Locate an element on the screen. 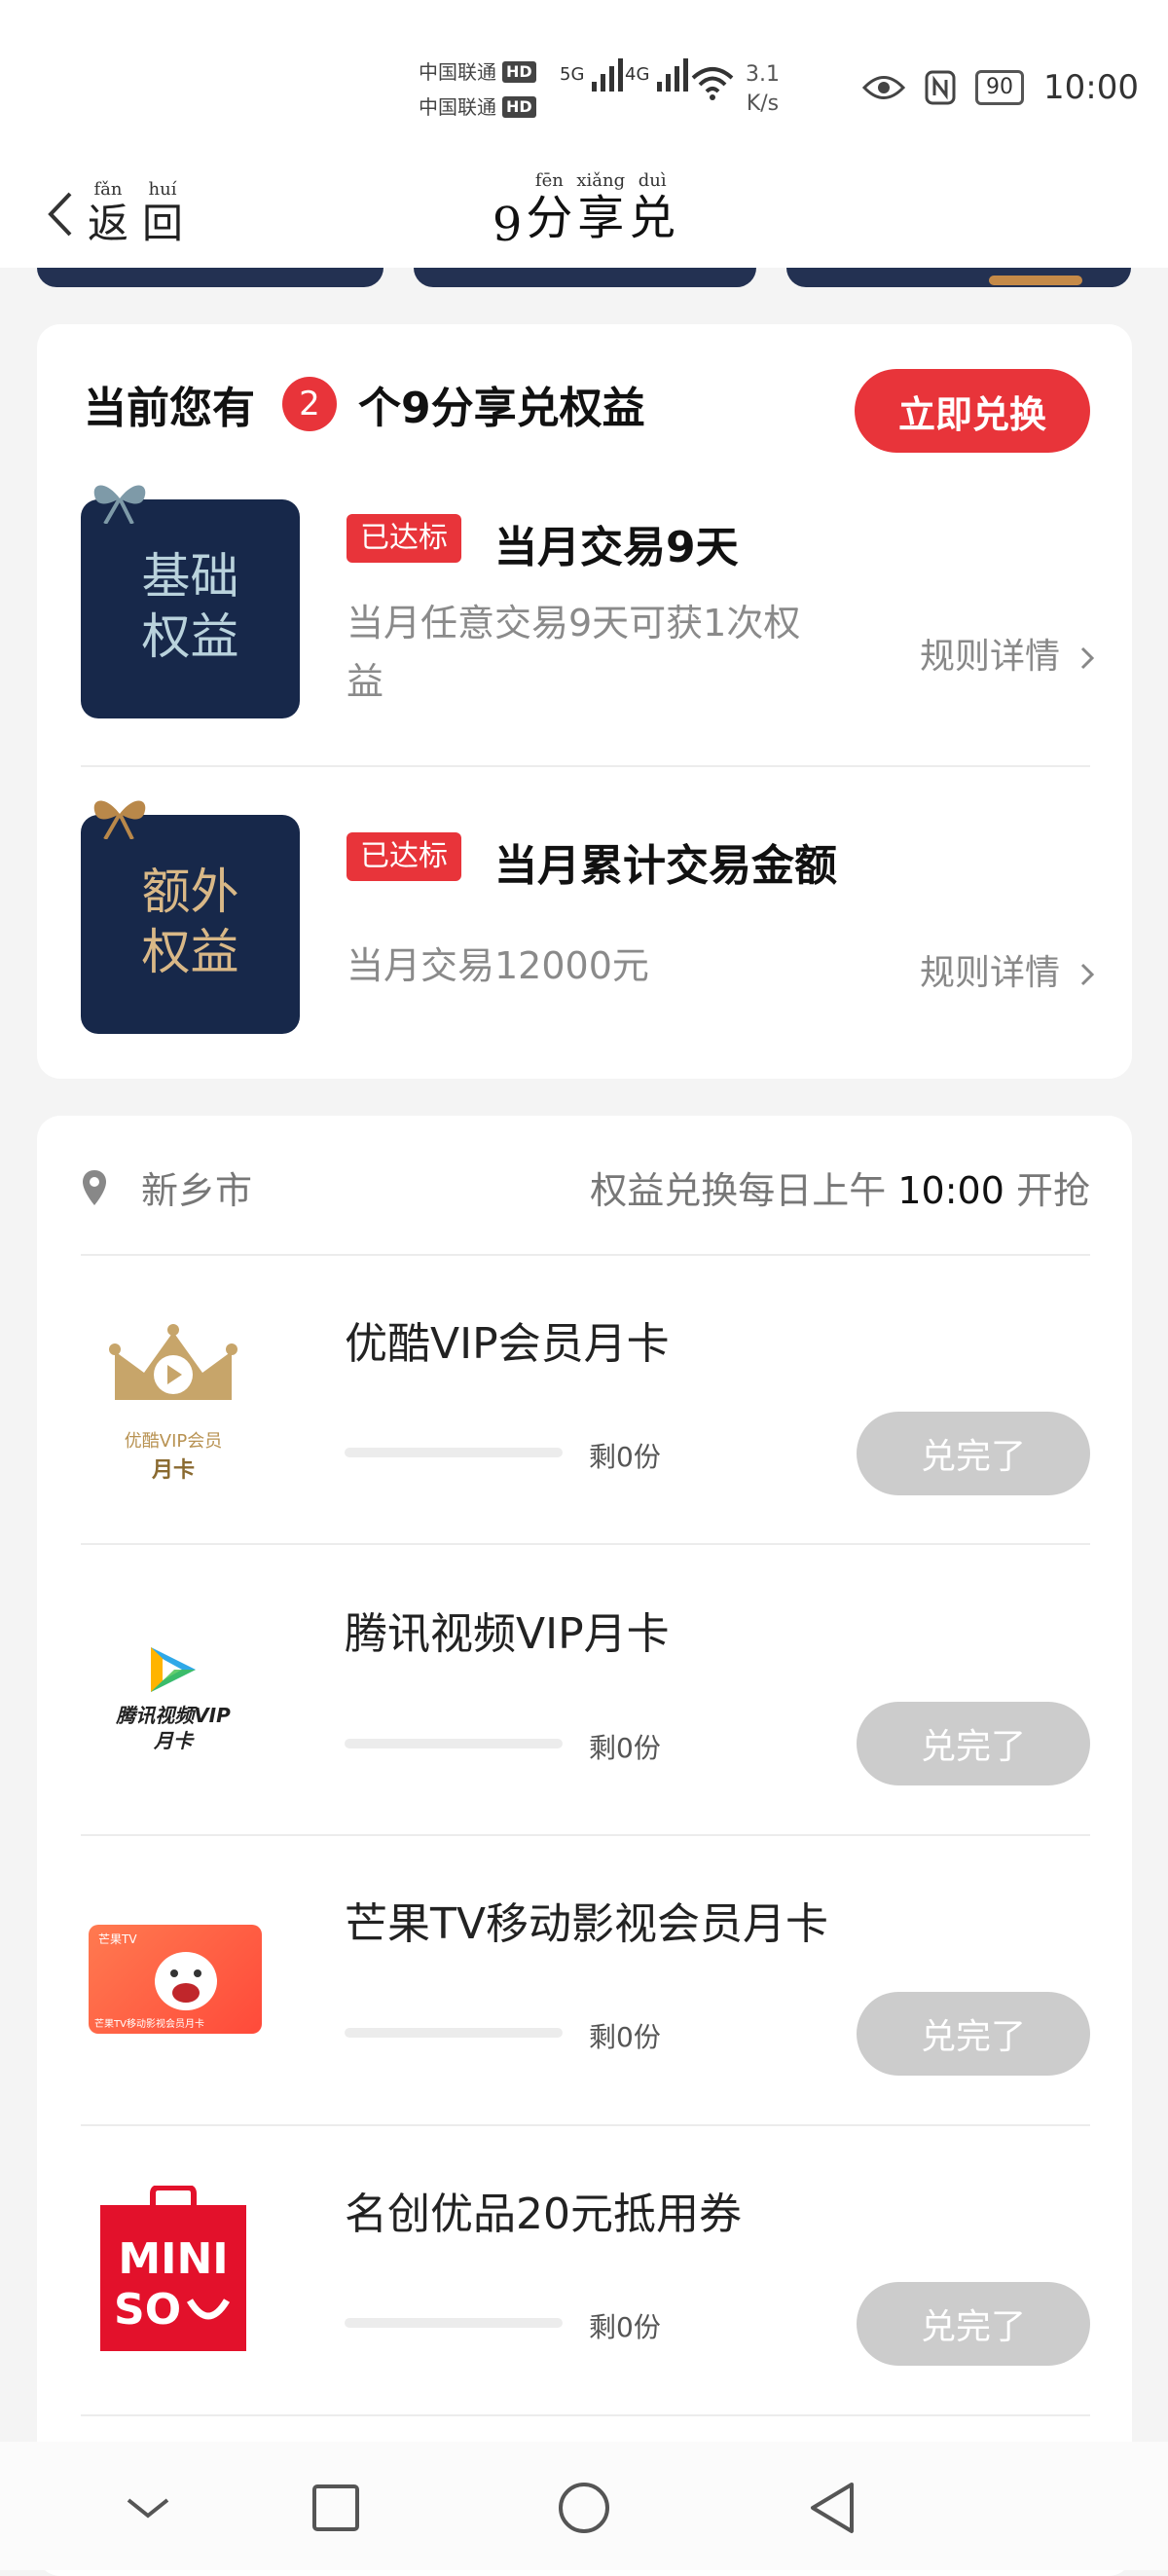 This screenshot has width=1168, height=2576. city-label: 新乡市 is located at coordinates (197, 1187).